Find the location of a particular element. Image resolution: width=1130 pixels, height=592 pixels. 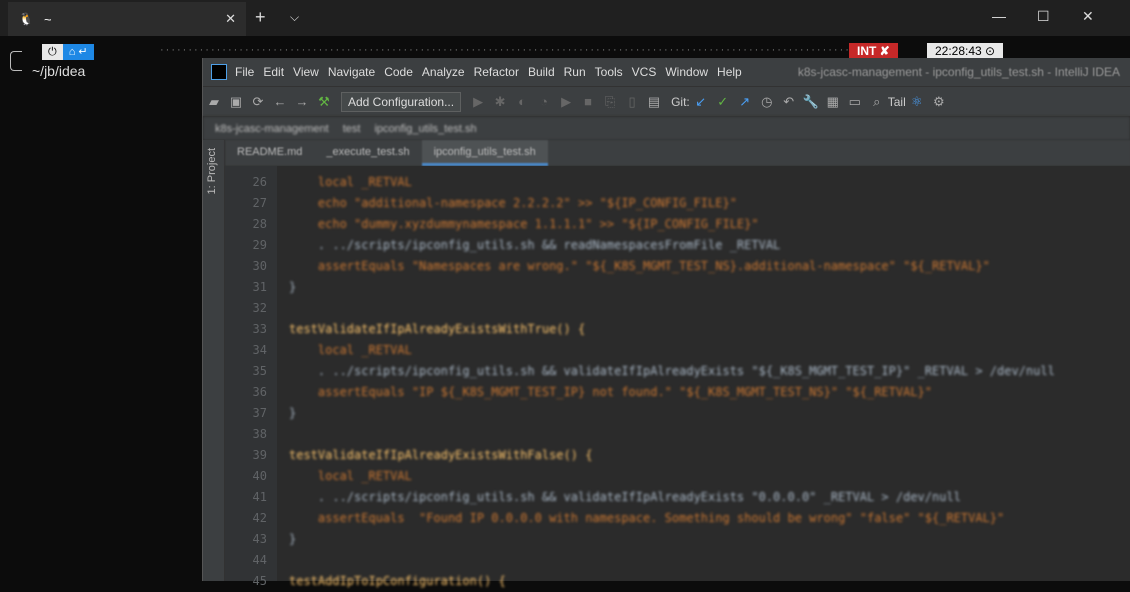

code-line: 45 testAddIpToIpConfiguration() { is located at coordinates (677, 581).